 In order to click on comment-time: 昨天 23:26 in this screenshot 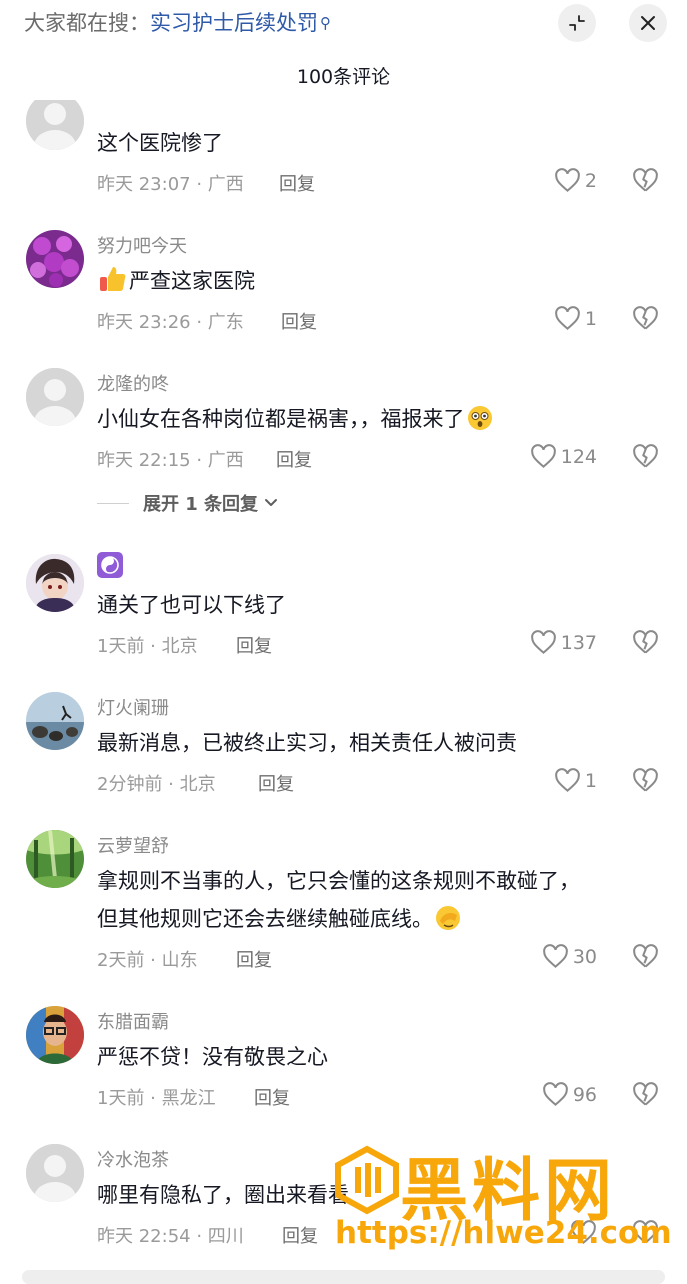, I will do `click(144, 322)`.